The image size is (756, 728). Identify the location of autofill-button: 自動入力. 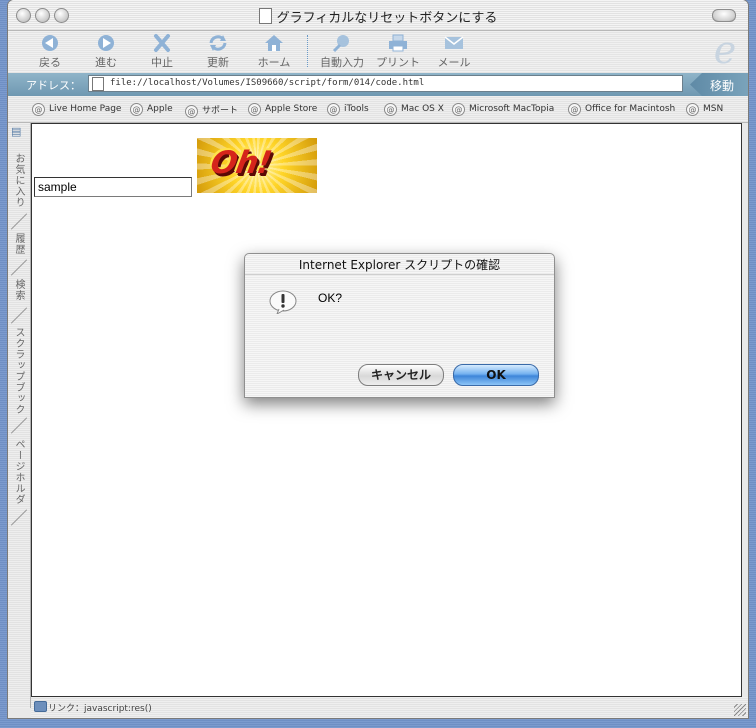
(342, 51).